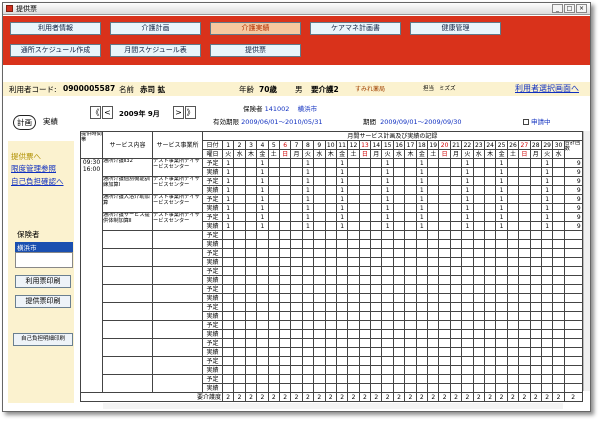 This screenshot has width=601, height=423. Describe the element at coordinates (455, 28) in the screenshot. I see `menu-health: 健康管理` at that location.